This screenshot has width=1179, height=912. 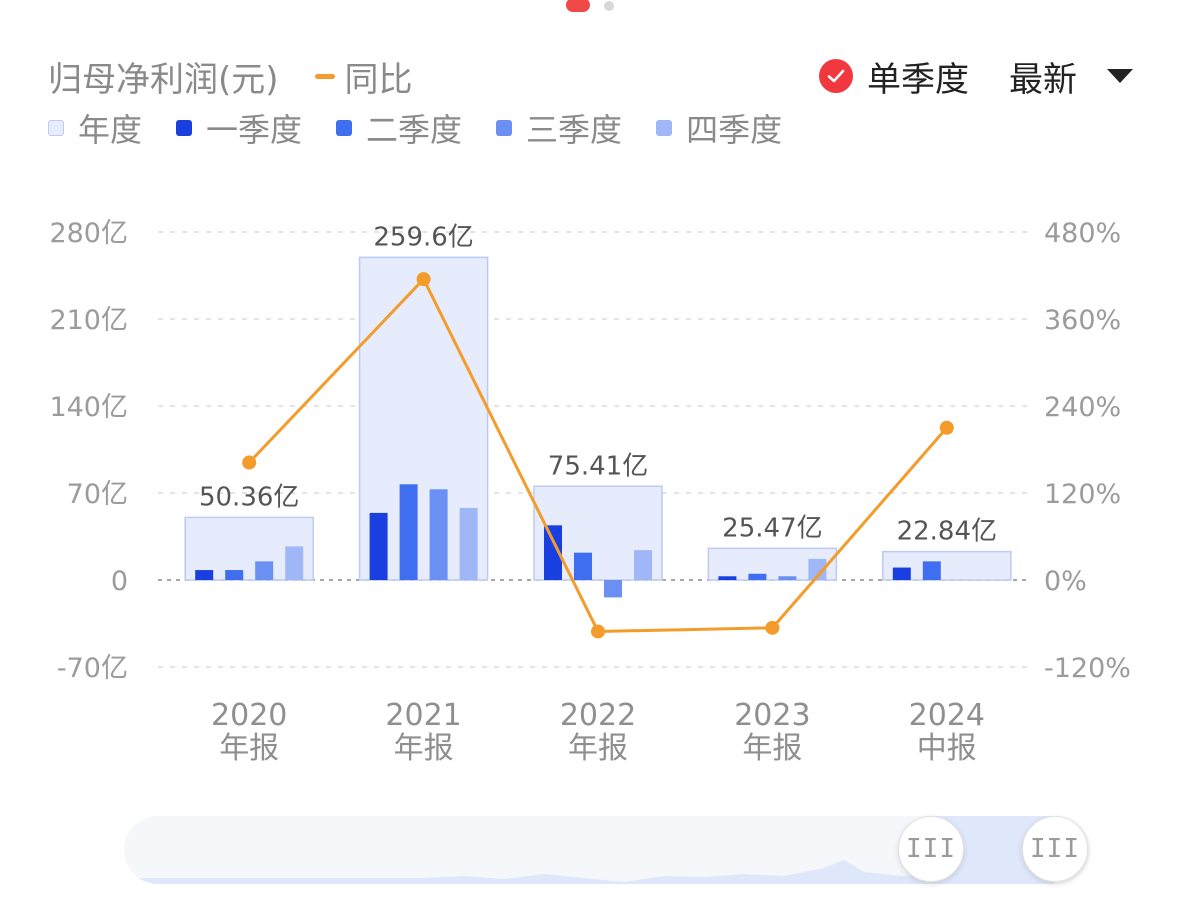 I want to click on annual-data-label: 22.84亿, so click(x=947, y=532).